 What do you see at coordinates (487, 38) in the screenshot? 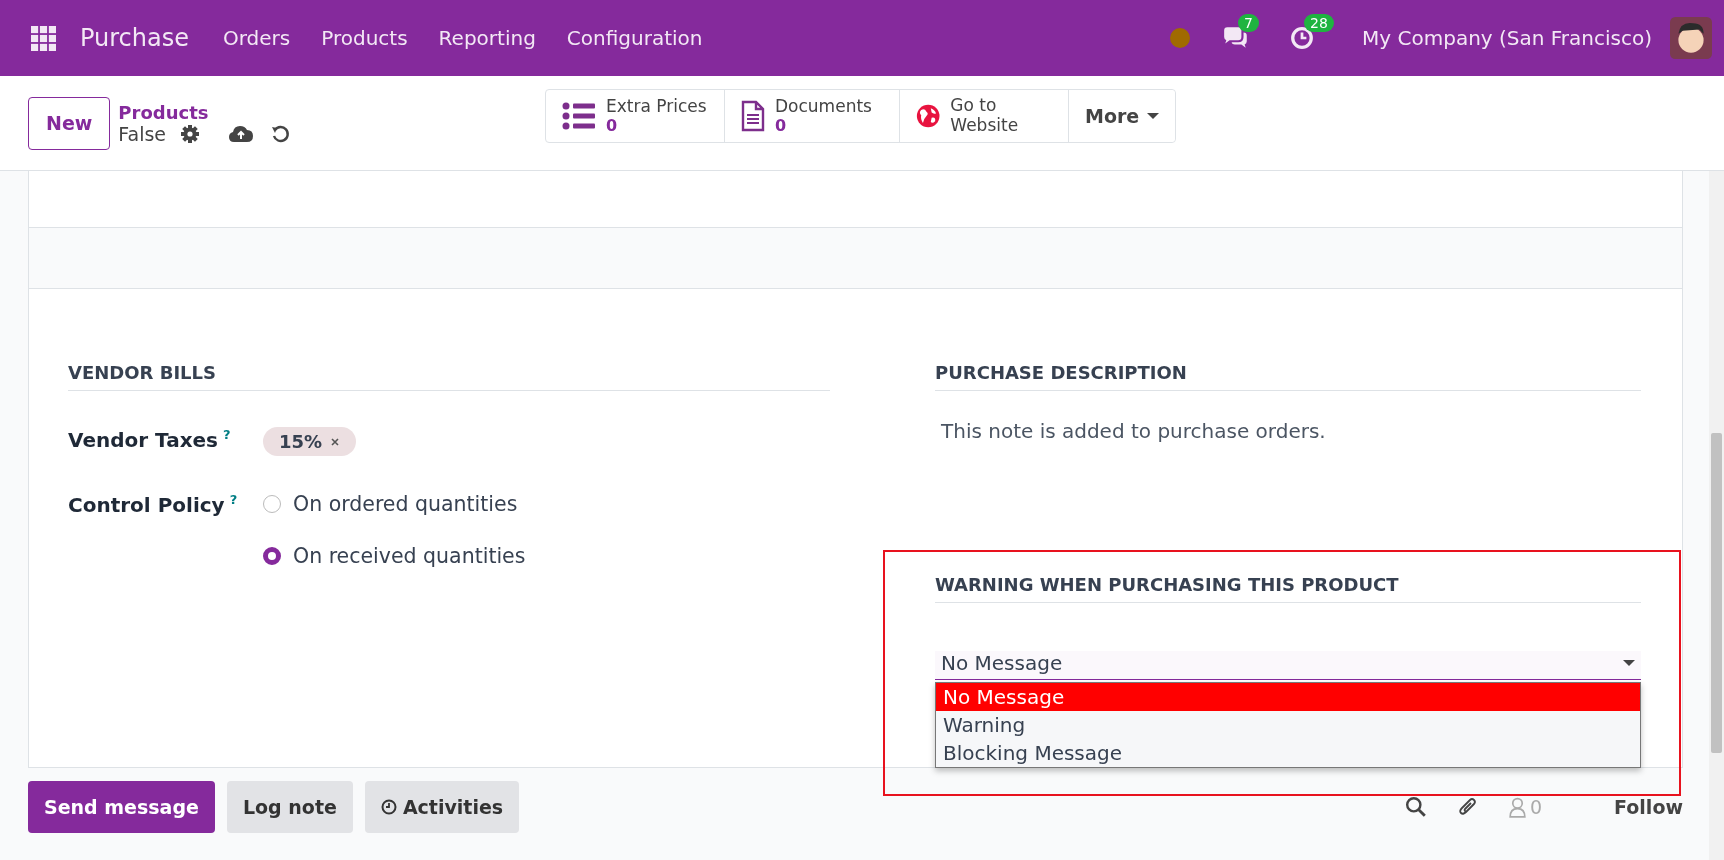
I see `menu-item: Reporting` at bounding box center [487, 38].